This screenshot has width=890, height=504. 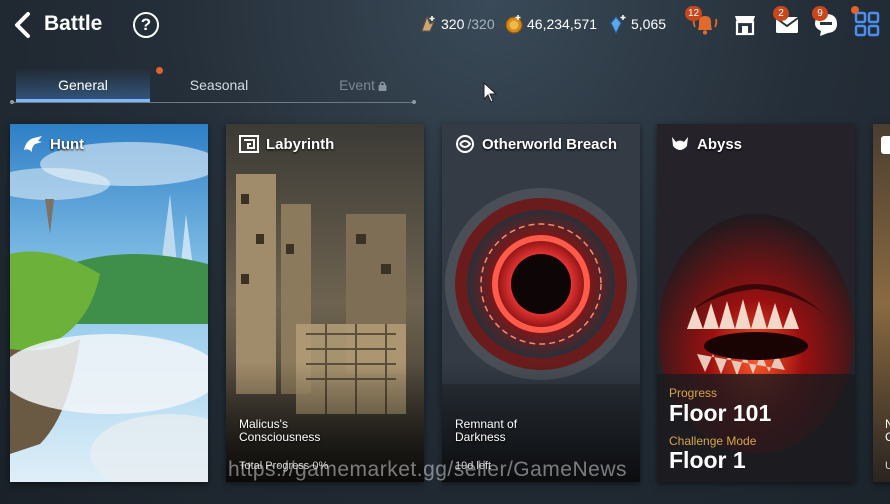 I want to click on chat-button: 9, so click(x=826, y=22).